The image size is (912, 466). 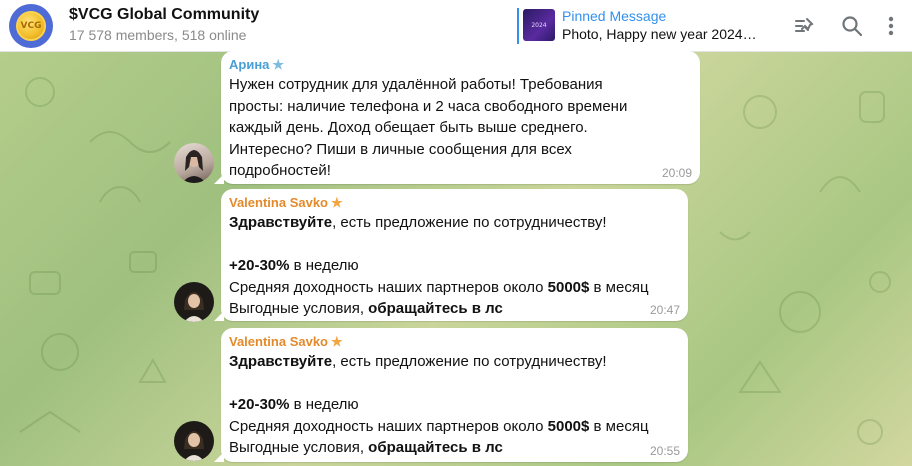 What do you see at coordinates (158, 35) in the screenshot?
I see `chat-member-count: 17 578 members, 518 online` at bounding box center [158, 35].